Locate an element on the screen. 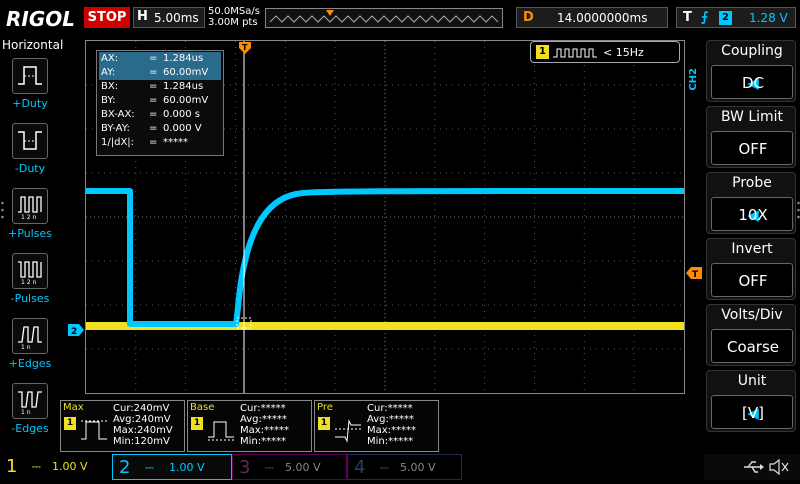  usb-icon is located at coordinates (754, 467).